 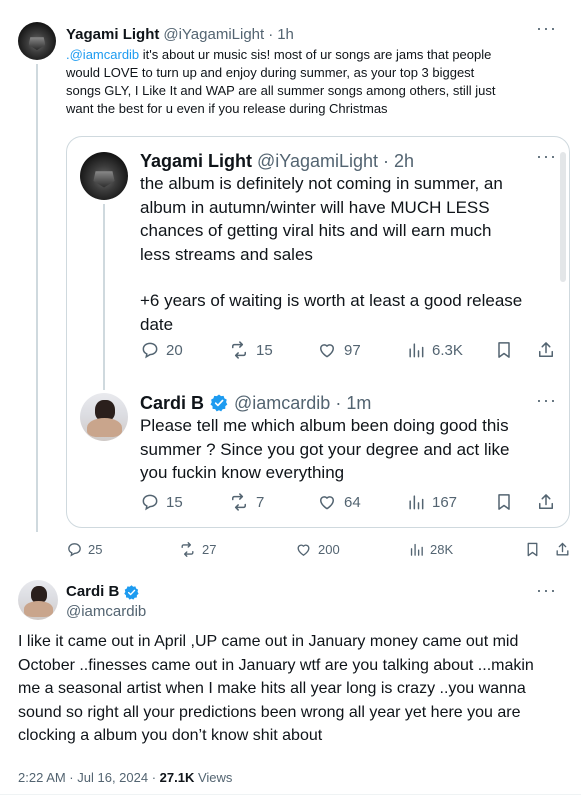 I want to click on views-button: 167, so click(x=431, y=502).